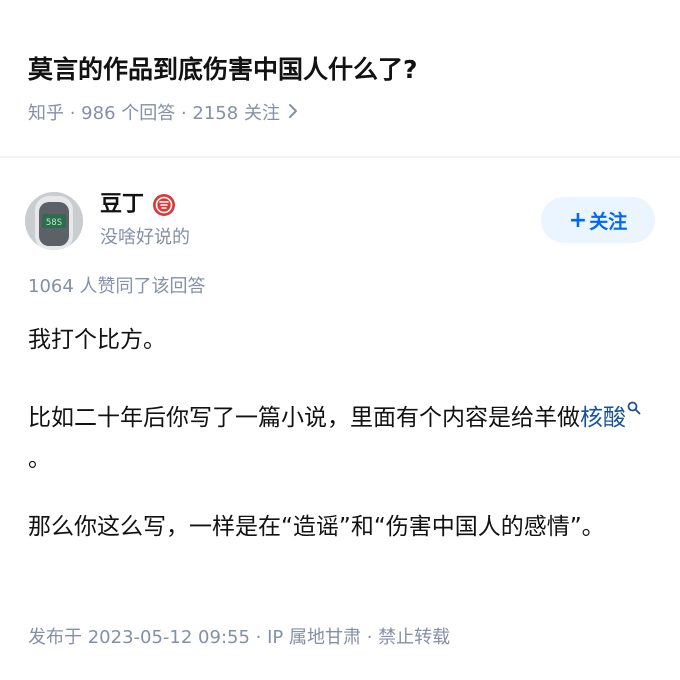 This screenshot has height=680, width=680. What do you see at coordinates (608, 221) in the screenshot?
I see `follow-label: 关注` at bounding box center [608, 221].